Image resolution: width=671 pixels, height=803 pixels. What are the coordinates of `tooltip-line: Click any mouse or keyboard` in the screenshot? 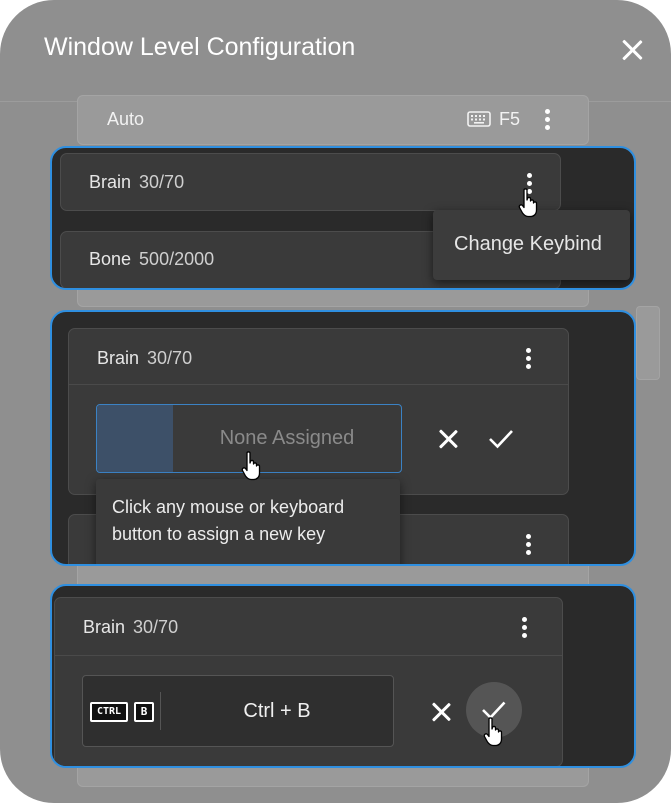 It's located at (228, 507).